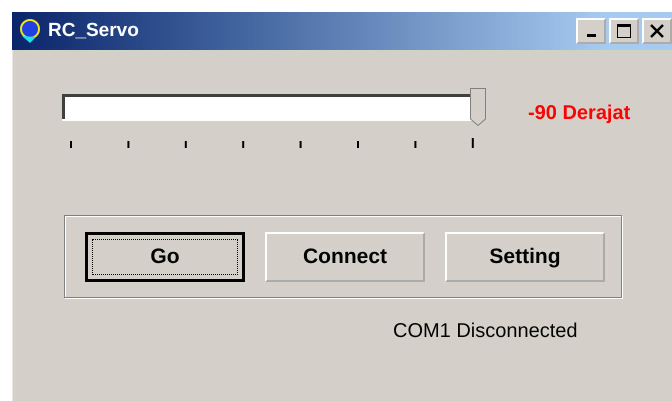 The width and height of the screenshot is (672, 401). Describe the element at coordinates (165, 257) in the screenshot. I see `go-button: Go` at that location.